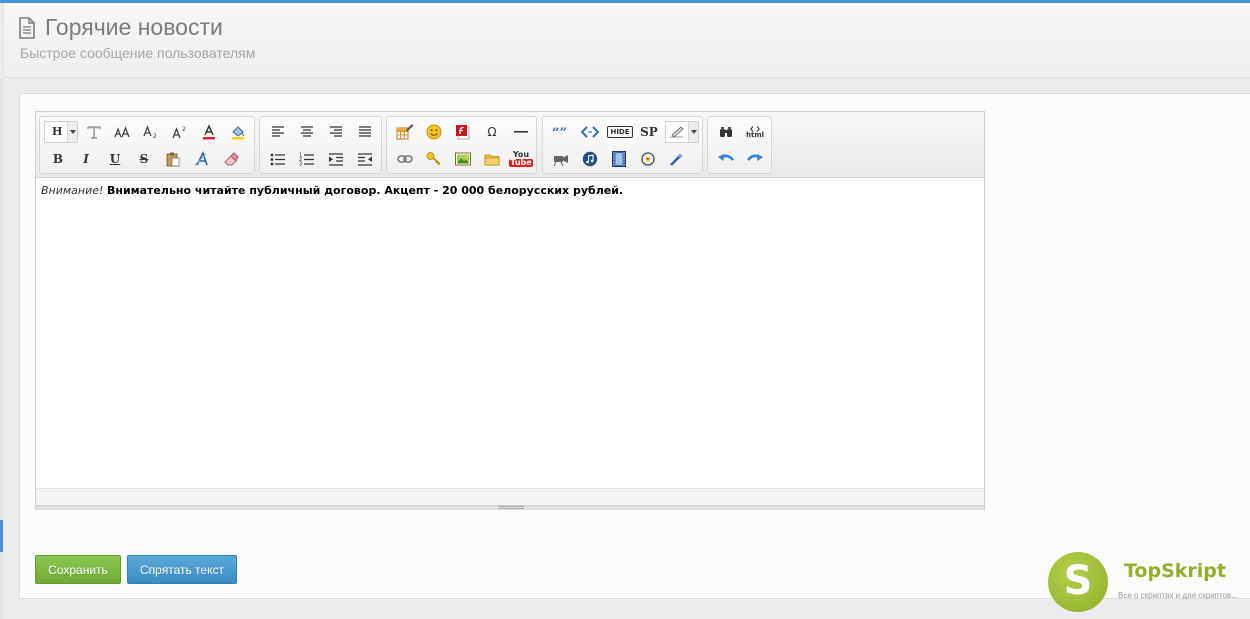 This screenshot has height=619, width=1250. What do you see at coordinates (1, 348) in the screenshot?
I see `left-sidebar-edge` at bounding box center [1, 348].